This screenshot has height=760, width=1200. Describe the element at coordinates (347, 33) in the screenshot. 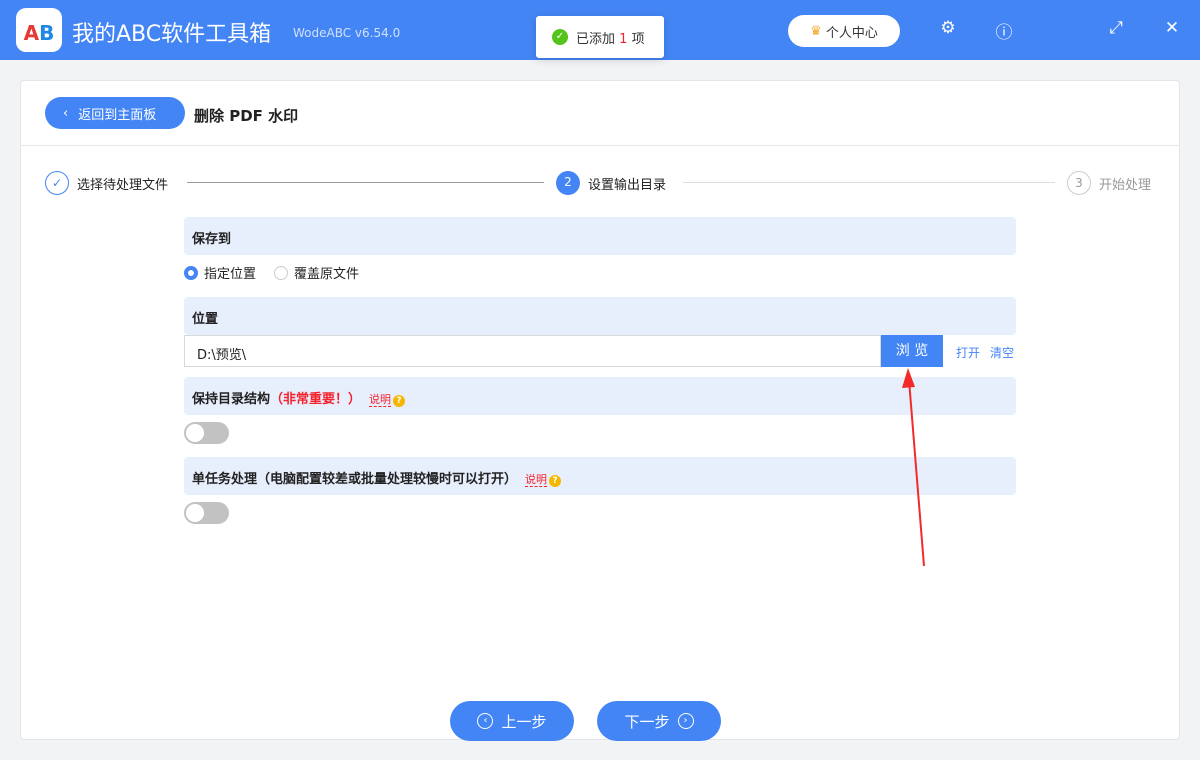

I see `app-version: WodeABC v6.54.0` at that location.